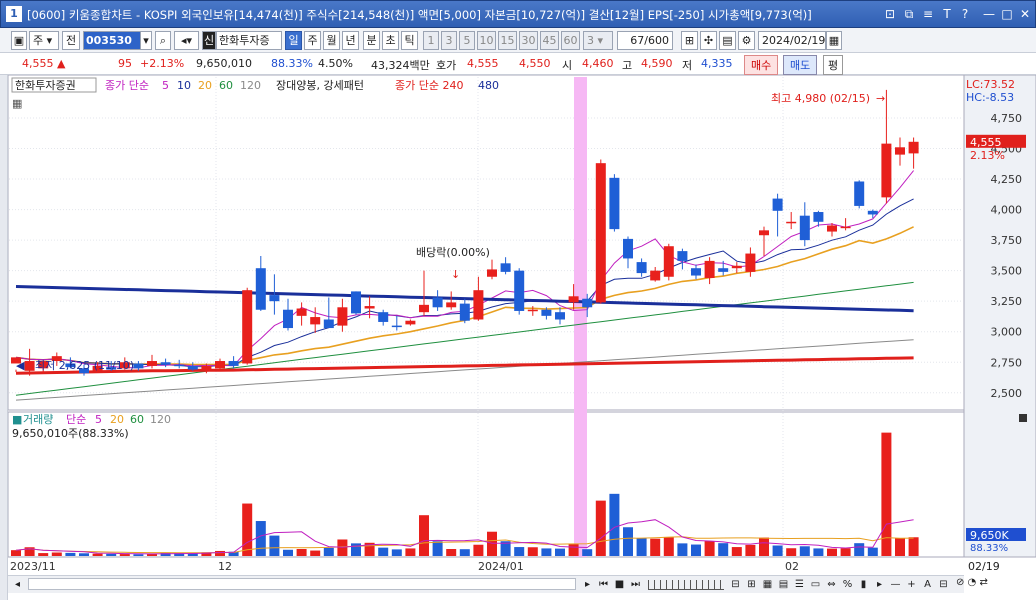 This screenshot has width=1036, height=600. What do you see at coordinates (160, 419) in the screenshot?
I see `volume-ma-120: 120` at bounding box center [160, 419].